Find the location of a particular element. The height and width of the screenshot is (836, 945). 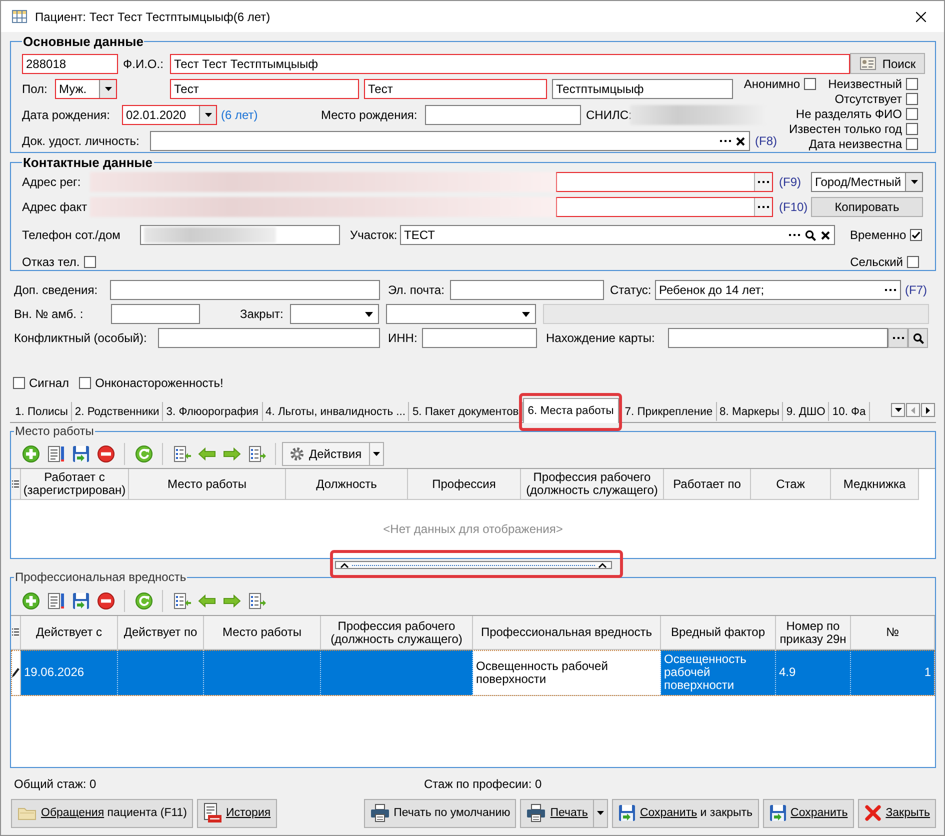

search-button: Поиск is located at coordinates (887, 63).